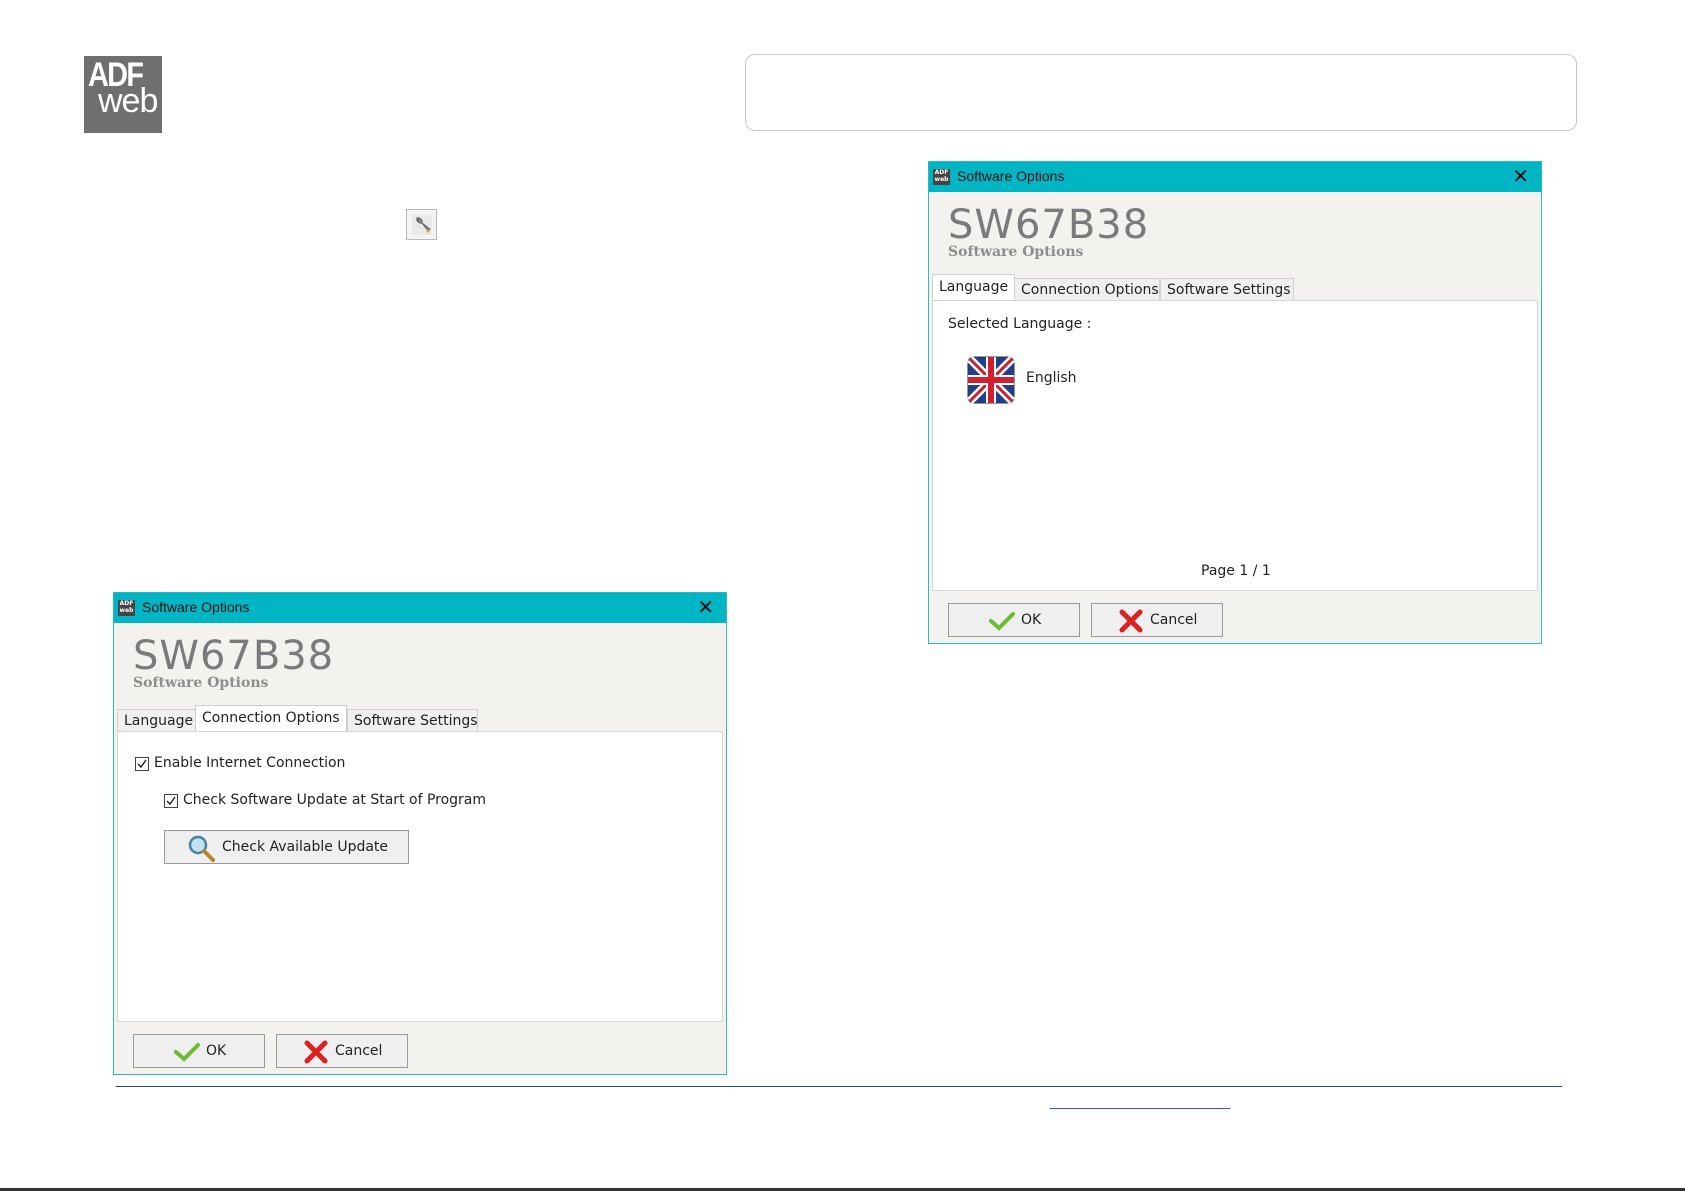 Image resolution: width=1685 pixels, height=1191 pixels. I want to click on footer-link-underline, so click(1140, 1108).